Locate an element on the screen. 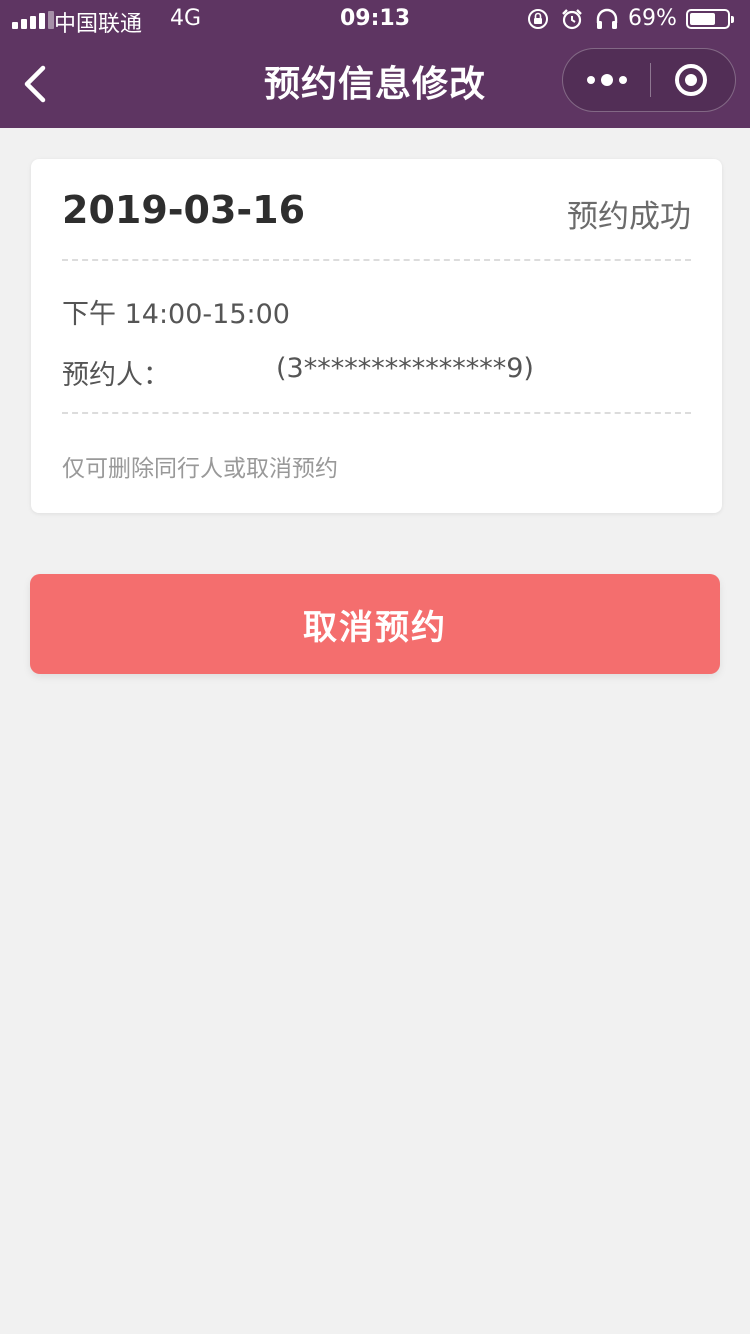 The image size is (750, 1334). booking-time-slot: 下午 14:00-15:00 is located at coordinates (176, 314).